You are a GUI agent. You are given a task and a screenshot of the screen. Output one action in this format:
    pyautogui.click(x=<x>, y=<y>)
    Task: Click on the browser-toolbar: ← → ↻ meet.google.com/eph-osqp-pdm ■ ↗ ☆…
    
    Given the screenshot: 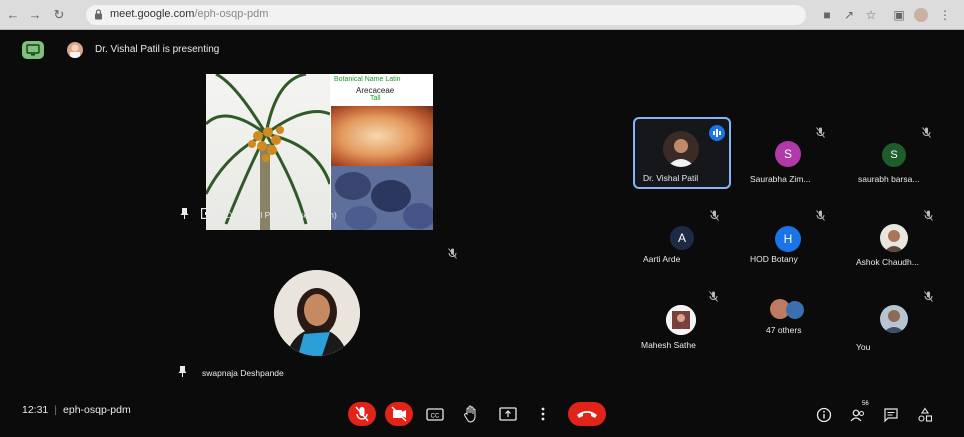 What is the action you would take?
    pyautogui.click(x=482, y=15)
    